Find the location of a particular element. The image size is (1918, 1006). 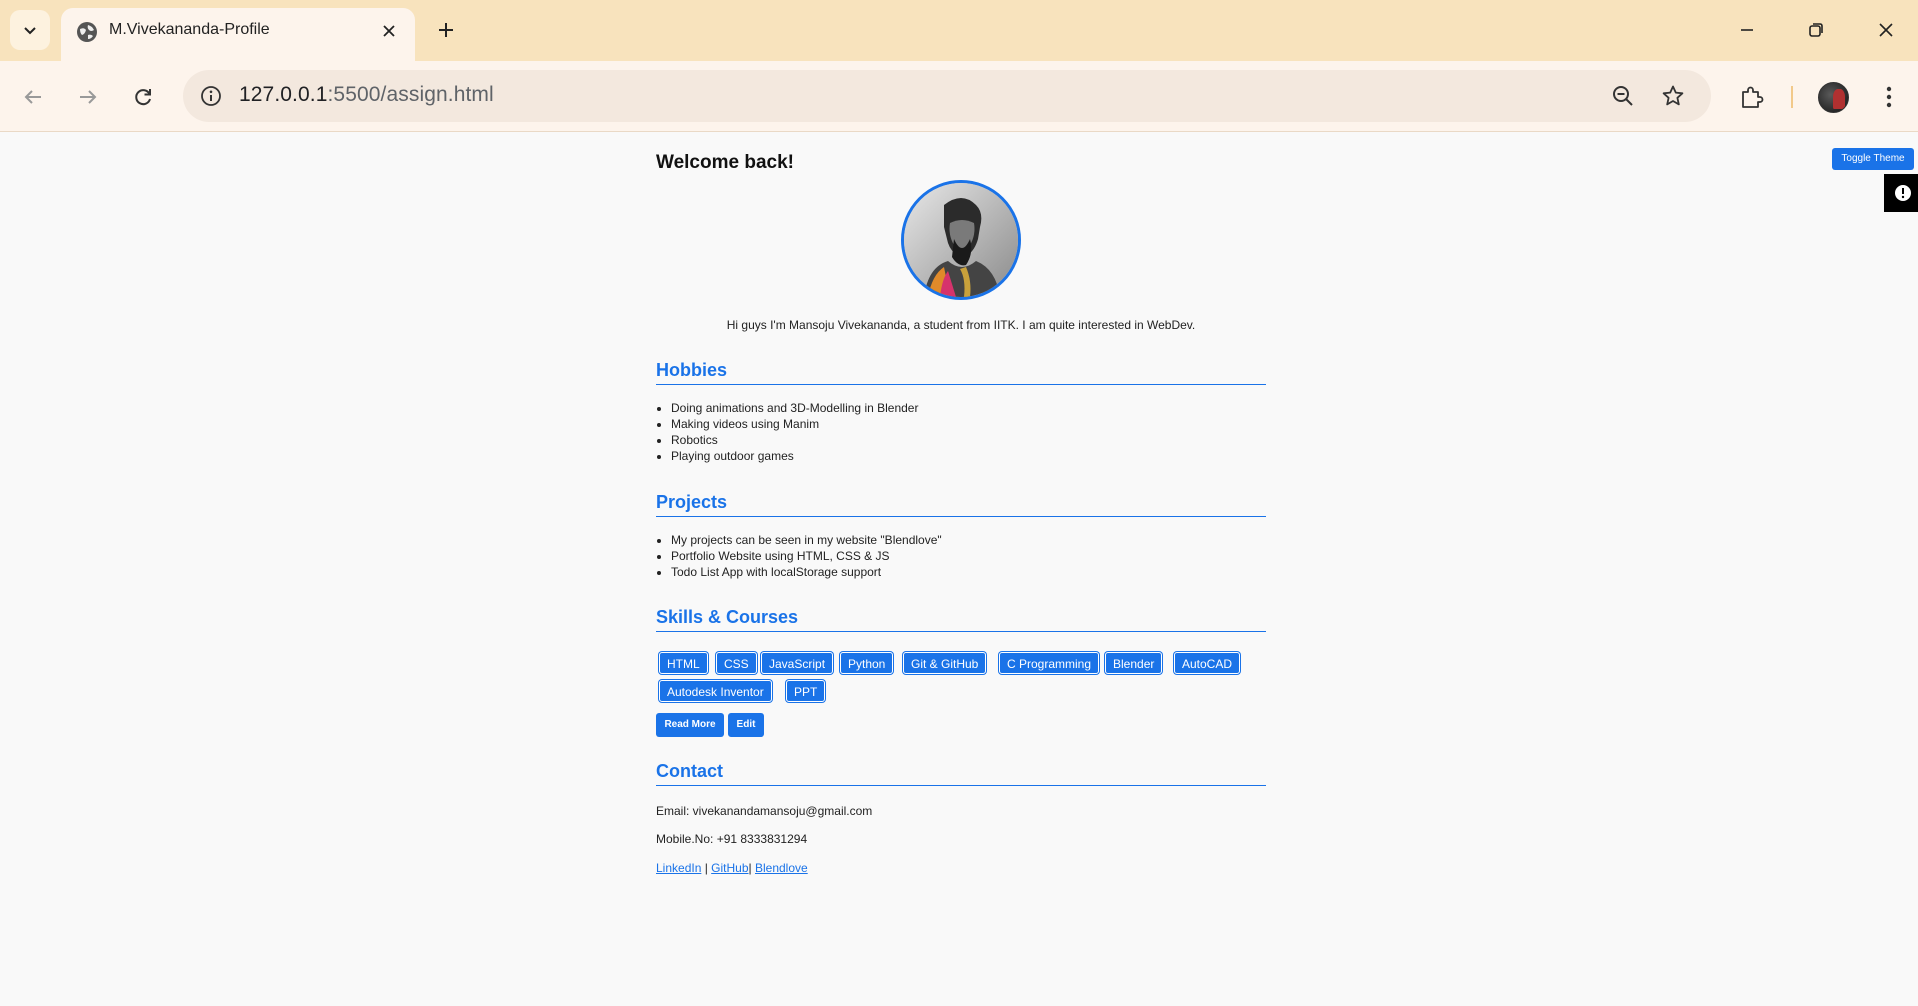

tab-title: M.Vivekananda-Profile is located at coordinates (189, 29).